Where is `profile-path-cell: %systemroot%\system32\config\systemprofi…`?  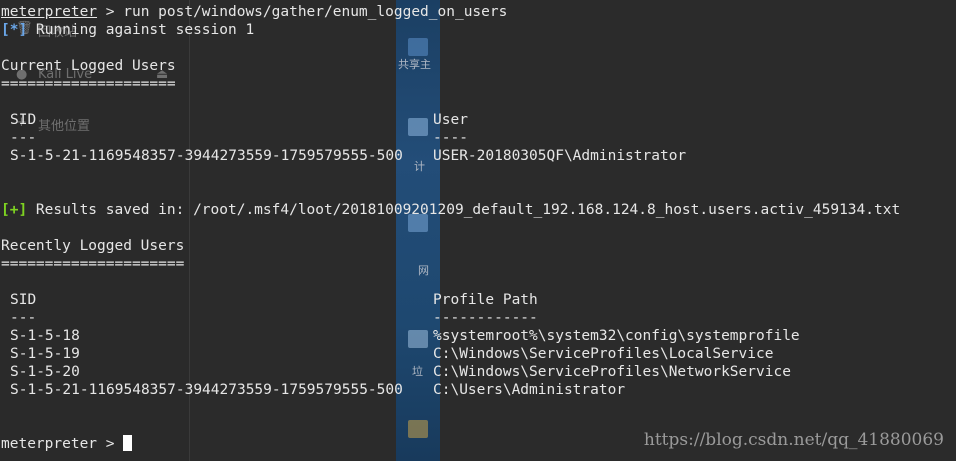
profile-path-cell: %systemroot%\system32\config\systemprofi… is located at coordinates (616, 336).